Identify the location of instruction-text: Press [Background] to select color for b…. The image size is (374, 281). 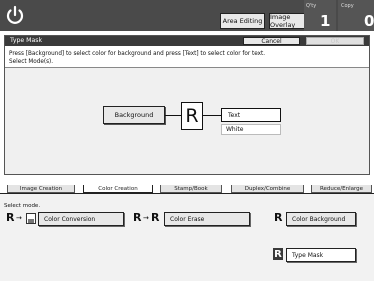
(137, 54).